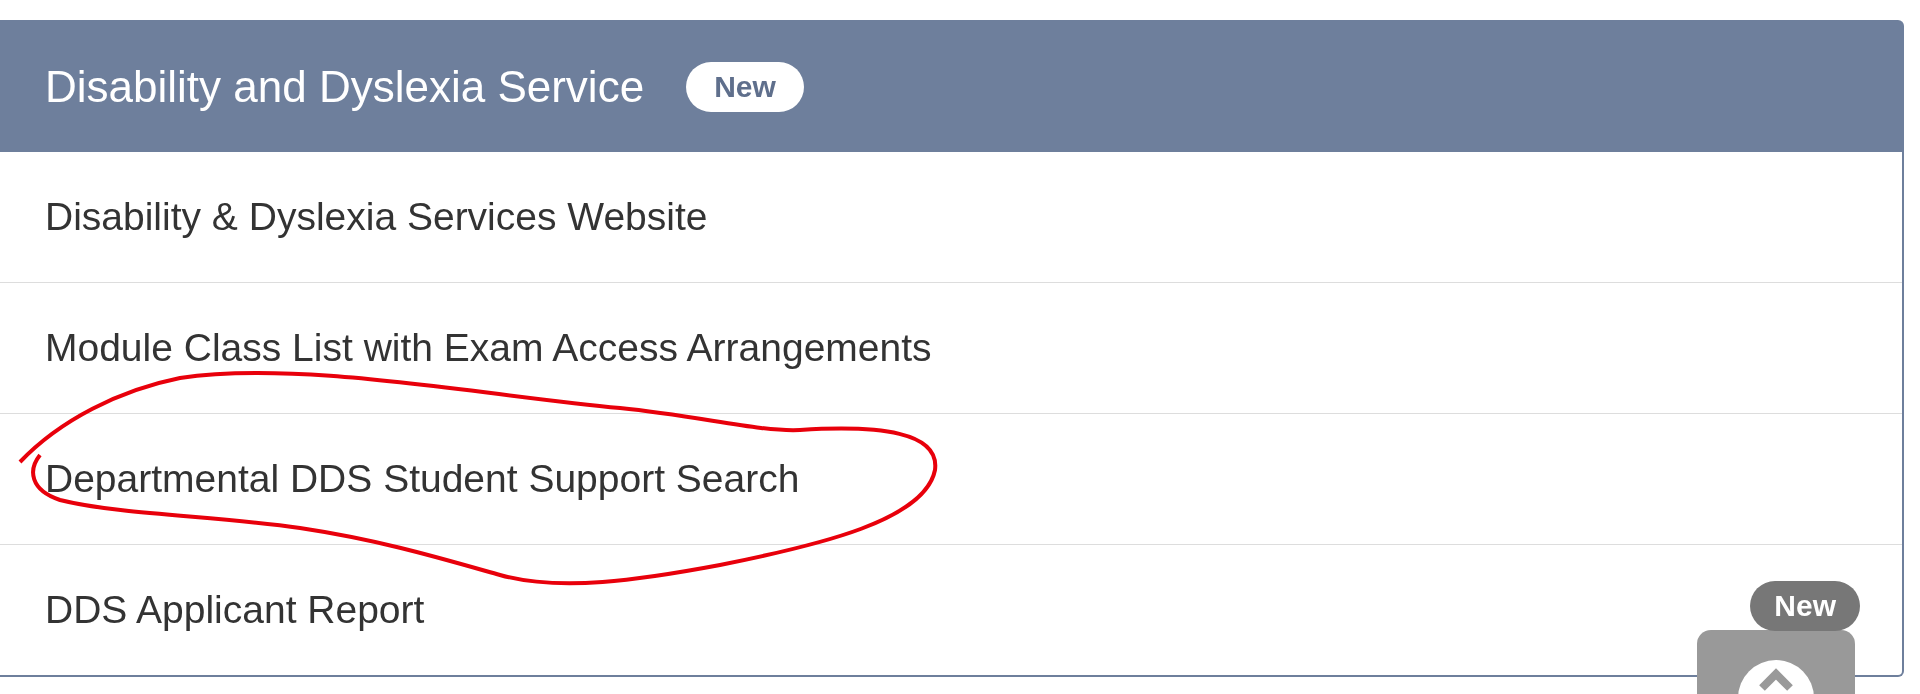 The image size is (1920, 694). I want to click on chevron-up-icon, so click(1776, 676).